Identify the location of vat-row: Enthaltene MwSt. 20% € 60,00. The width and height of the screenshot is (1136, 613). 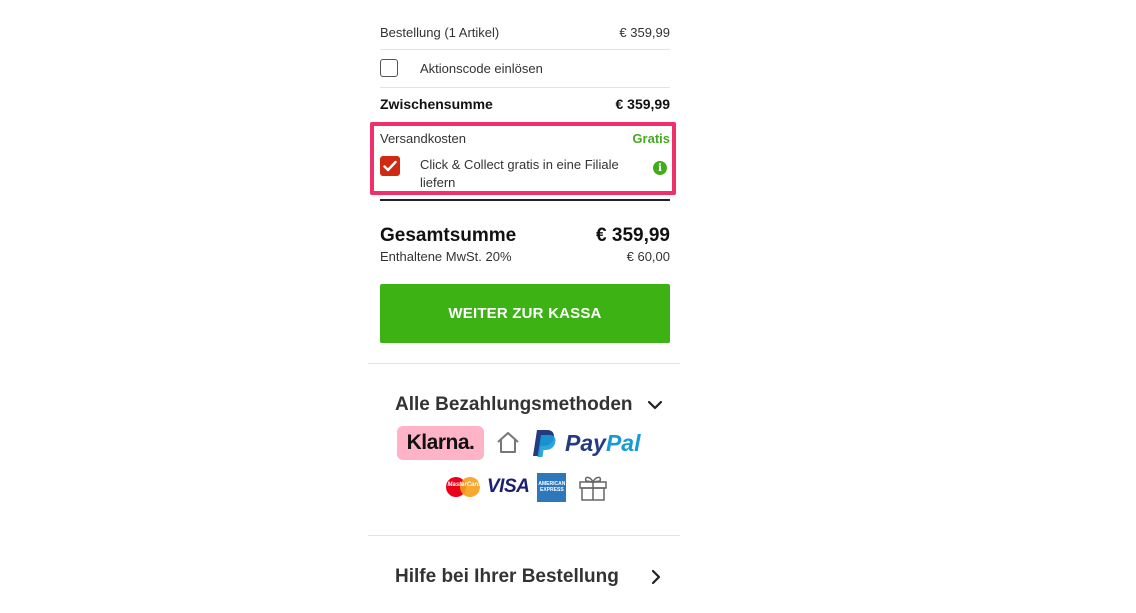
(525, 256).